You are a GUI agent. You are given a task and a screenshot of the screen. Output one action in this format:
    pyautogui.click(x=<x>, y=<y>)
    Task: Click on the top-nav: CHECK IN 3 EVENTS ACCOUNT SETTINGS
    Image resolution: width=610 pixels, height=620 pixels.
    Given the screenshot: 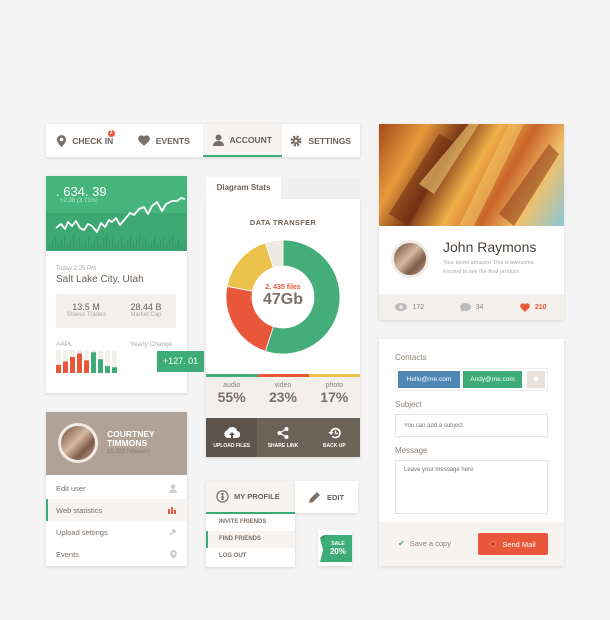 What is the action you would take?
    pyautogui.click(x=203, y=140)
    